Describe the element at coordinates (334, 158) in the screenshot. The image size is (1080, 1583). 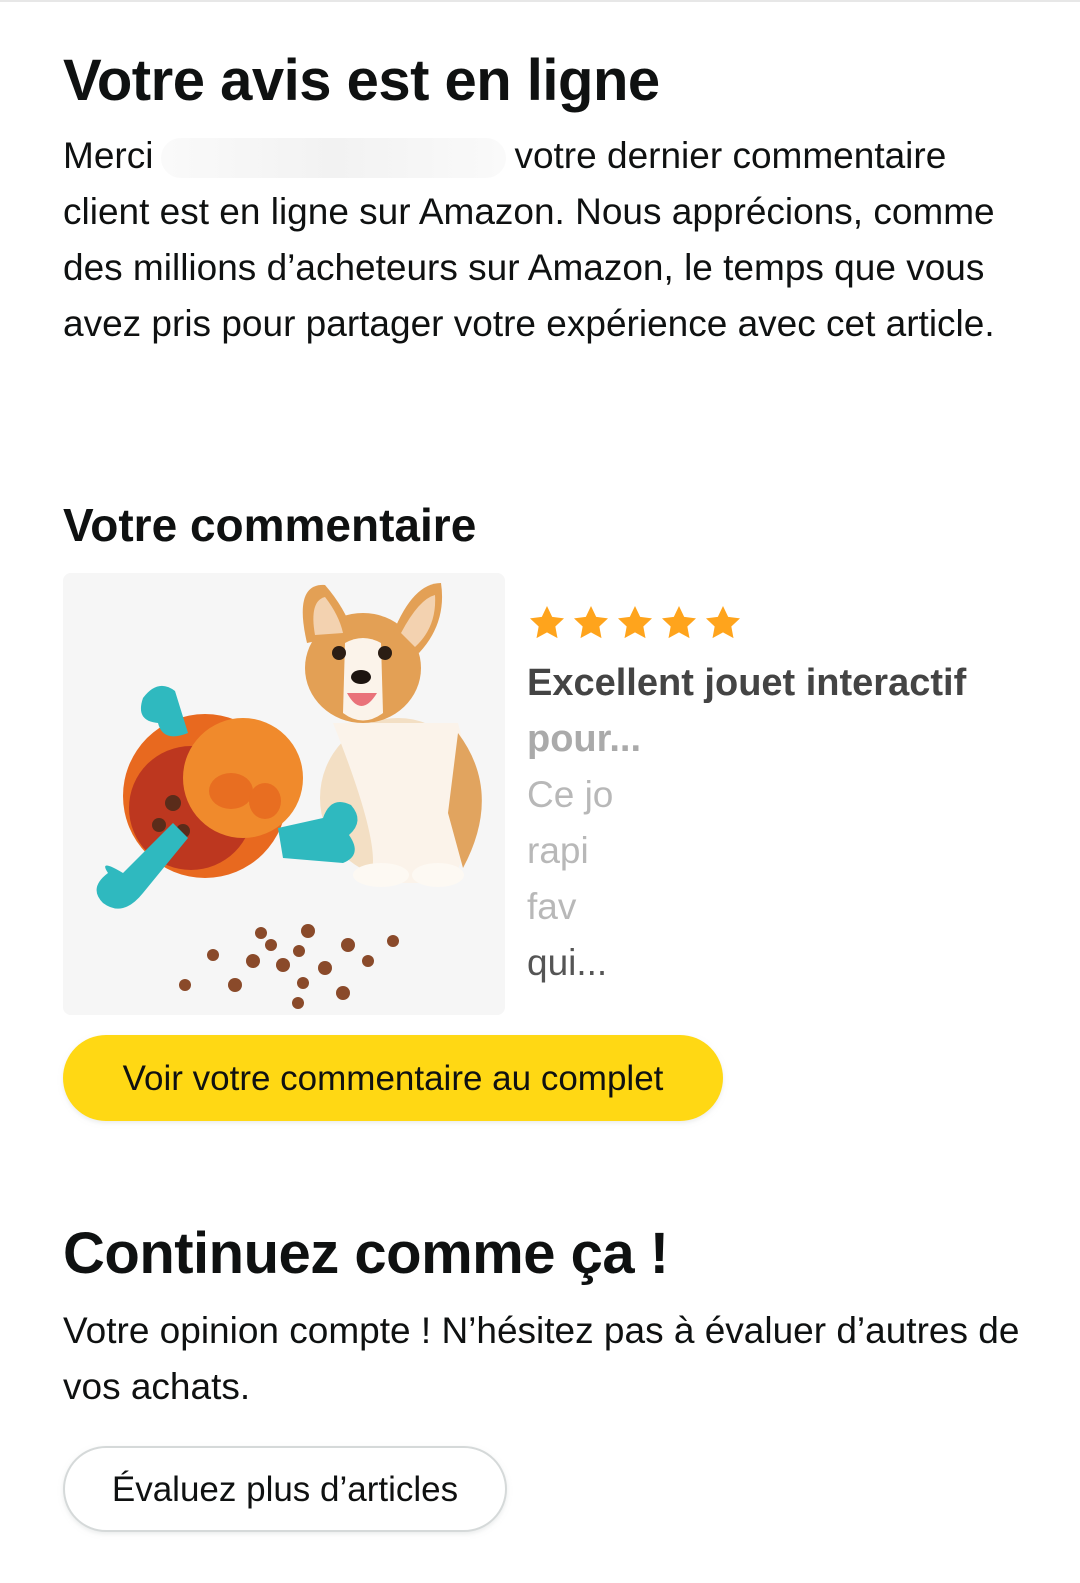
I see `redacted-customer-name` at that location.